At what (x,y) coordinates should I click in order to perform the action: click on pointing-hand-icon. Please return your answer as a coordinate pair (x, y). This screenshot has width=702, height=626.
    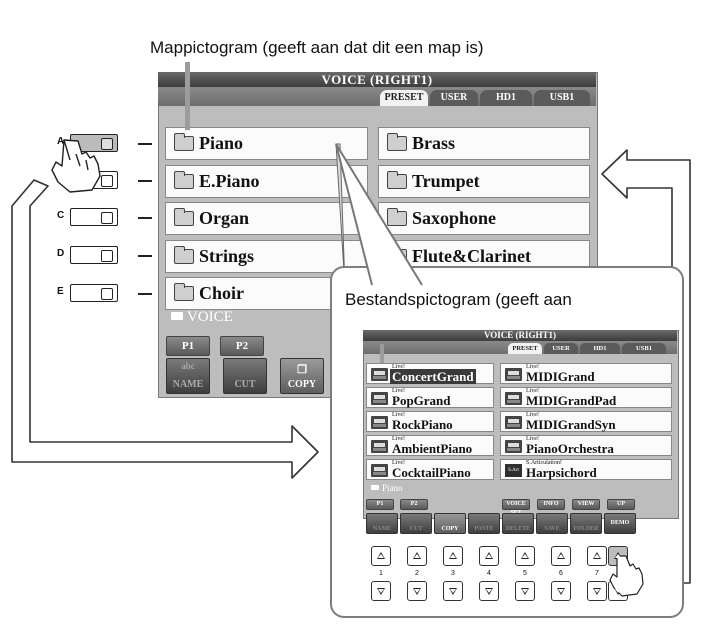
    Looking at the image, I should click on (76, 166).